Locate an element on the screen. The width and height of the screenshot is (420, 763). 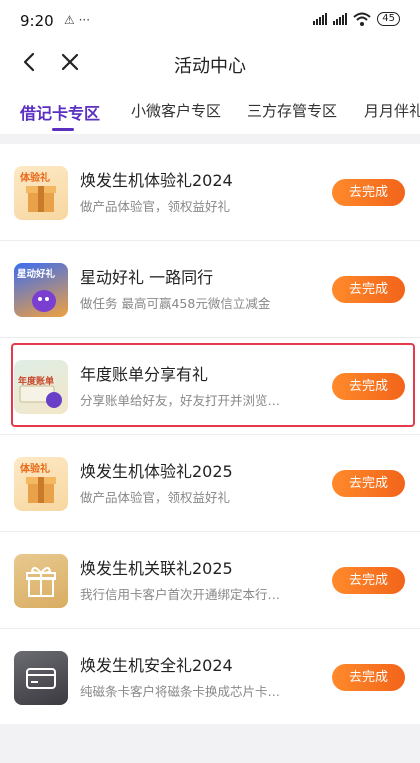
annual-bill-icon: 年度账单 is located at coordinates (41, 387).